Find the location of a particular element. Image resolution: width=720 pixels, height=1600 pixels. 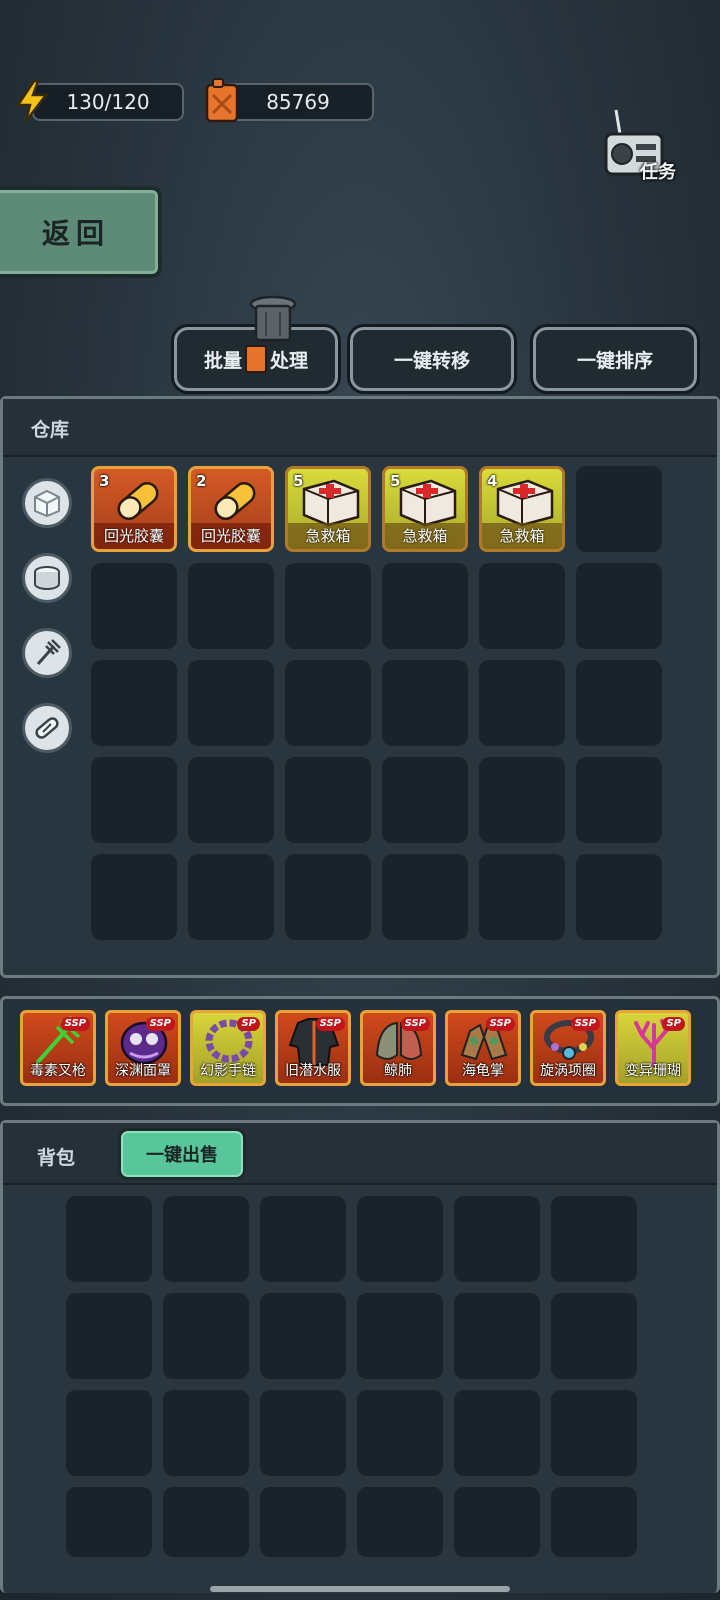

equipment-slot-vortex-collar: SSP 旋涡项圈 is located at coordinates (568, 1048).